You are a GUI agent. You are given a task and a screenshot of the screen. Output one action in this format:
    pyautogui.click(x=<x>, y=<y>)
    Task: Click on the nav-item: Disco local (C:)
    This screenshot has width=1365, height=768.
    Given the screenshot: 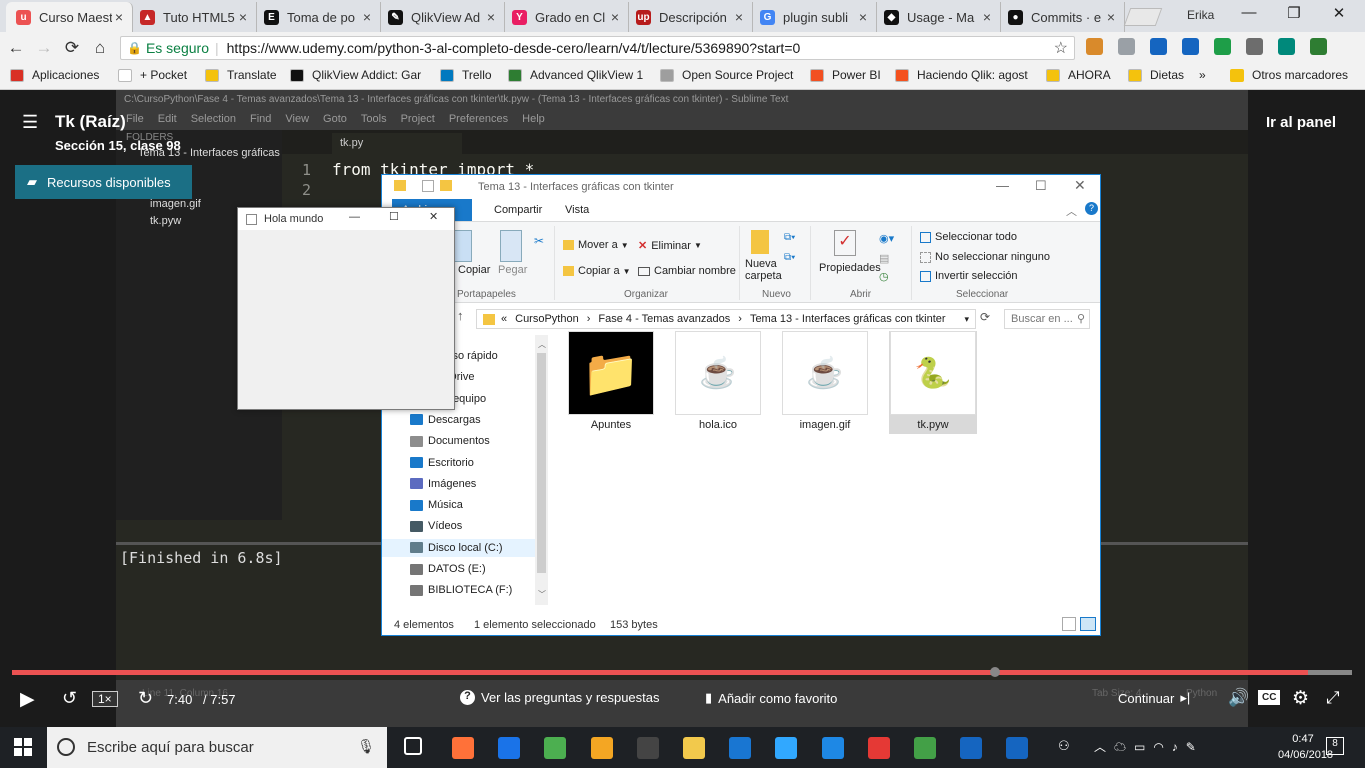 What is the action you would take?
    pyautogui.click(x=458, y=547)
    